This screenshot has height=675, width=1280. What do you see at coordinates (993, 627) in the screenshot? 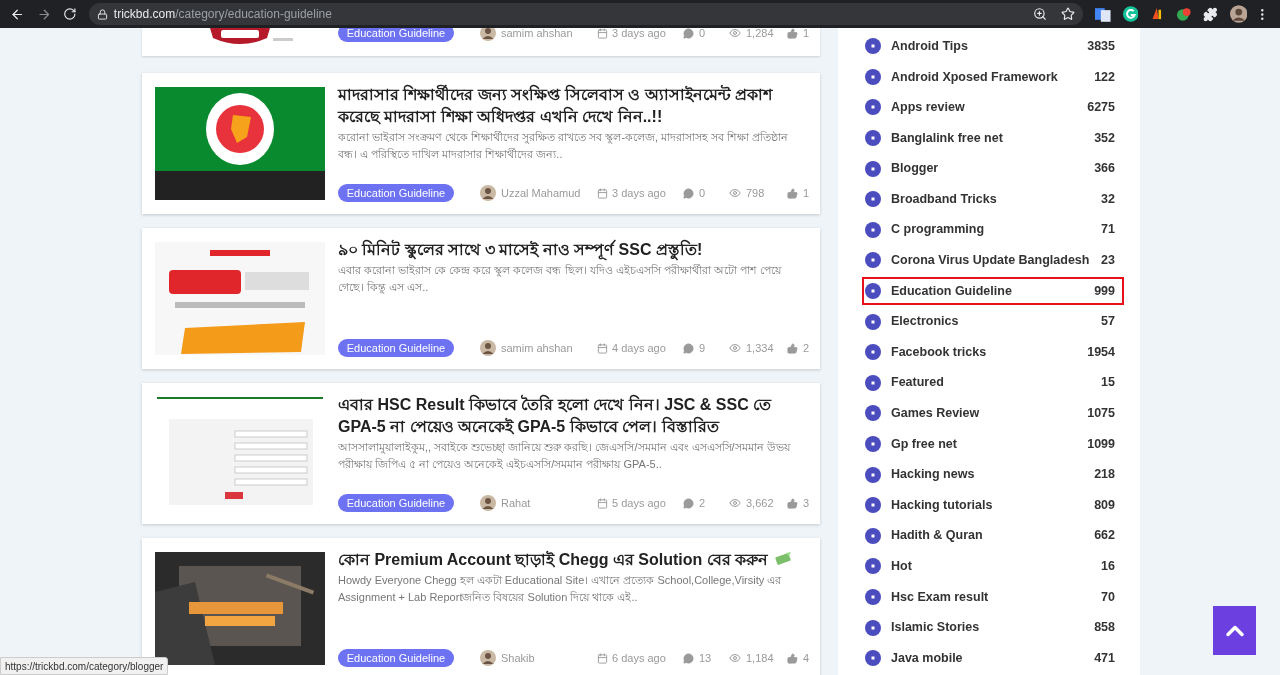
I see `category-item: Islamic Stories 858` at bounding box center [993, 627].